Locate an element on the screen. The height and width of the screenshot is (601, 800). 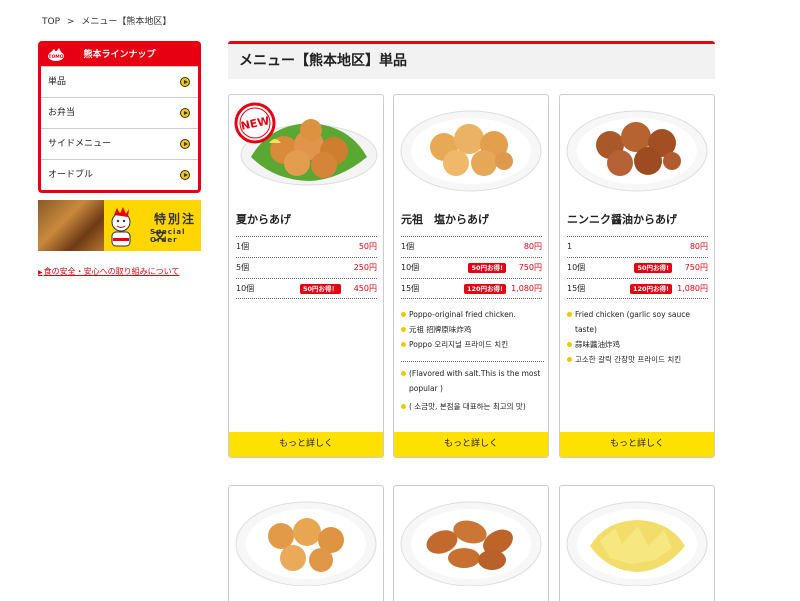
banner-subtitle: Special Order is located at coordinates (168, 236).